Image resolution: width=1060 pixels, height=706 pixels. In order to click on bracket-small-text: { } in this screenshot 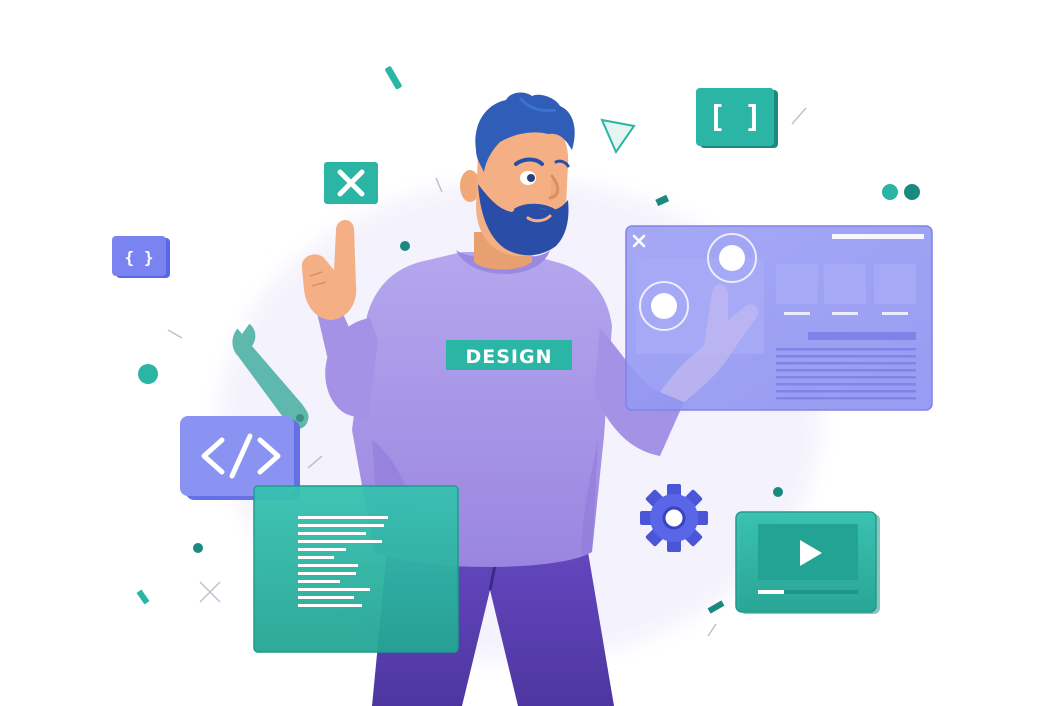, I will do `click(139, 257)`.